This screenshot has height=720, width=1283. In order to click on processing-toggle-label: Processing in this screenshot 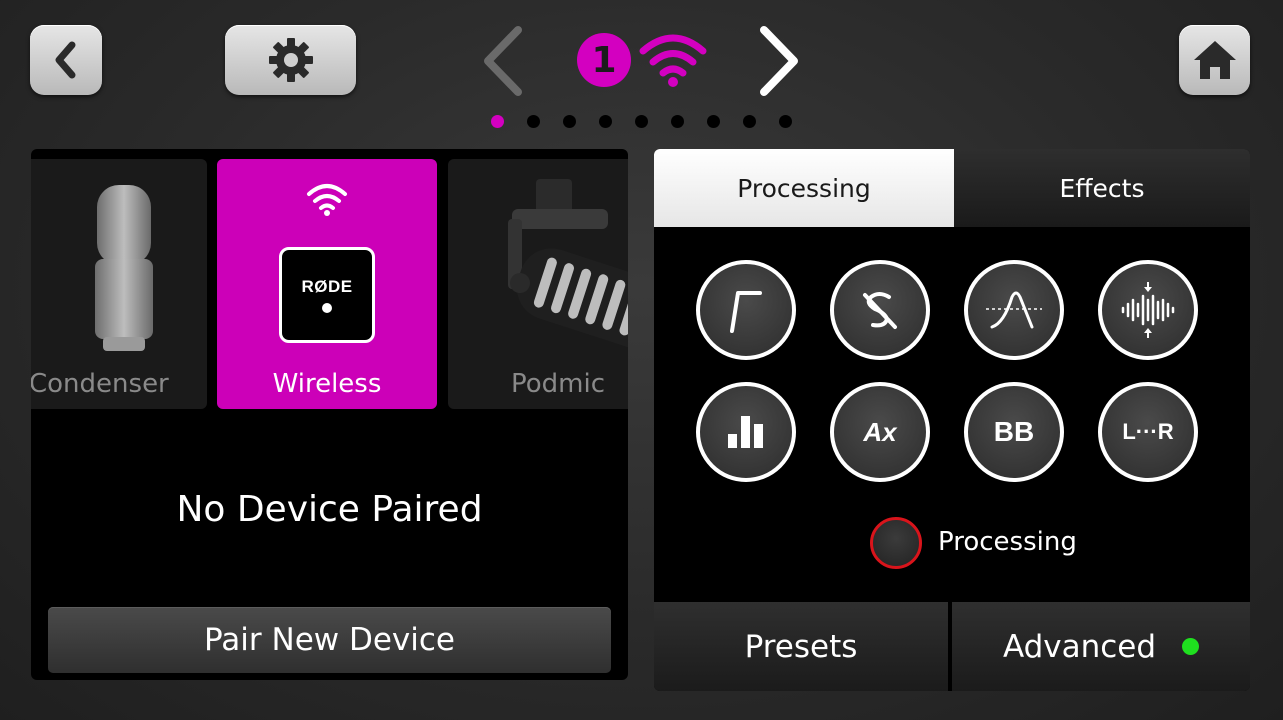, I will do `click(1007, 542)`.